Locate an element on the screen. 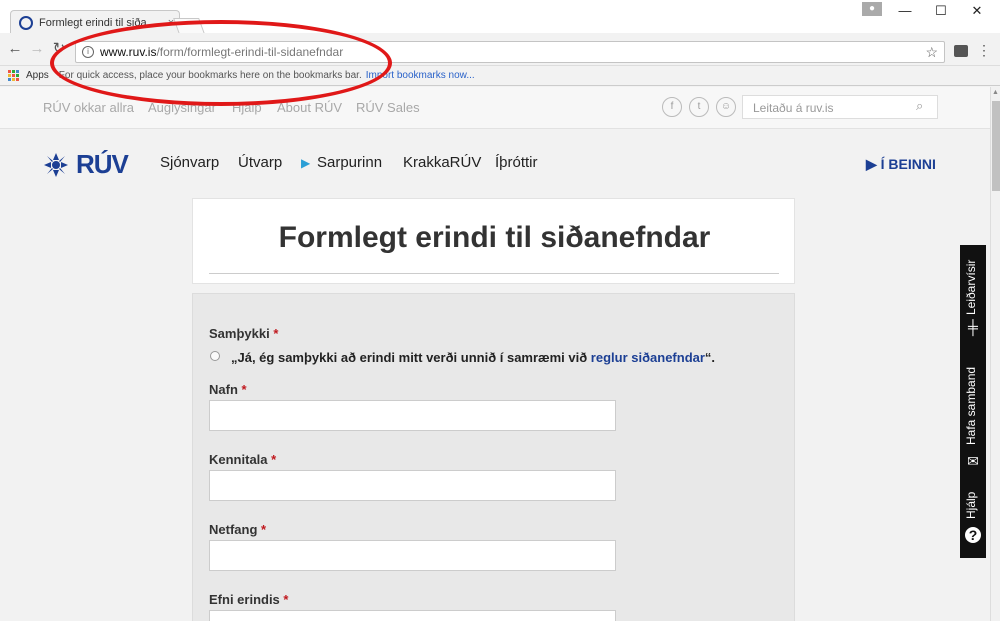 The height and width of the screenshot is (621, 1000). play-triangle-icon: ▶ is located at coordinates (306, 163).